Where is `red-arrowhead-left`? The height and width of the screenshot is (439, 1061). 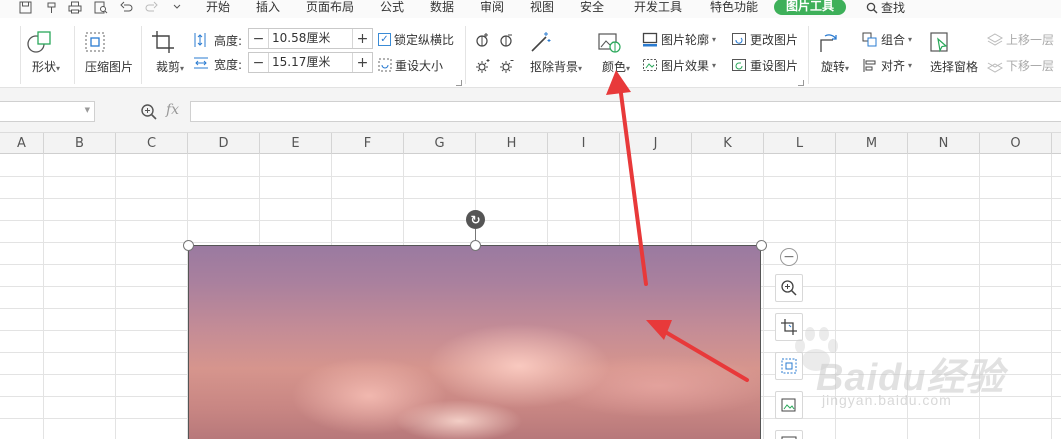
red-arrowhead-left is located at coordinates (659, 330).